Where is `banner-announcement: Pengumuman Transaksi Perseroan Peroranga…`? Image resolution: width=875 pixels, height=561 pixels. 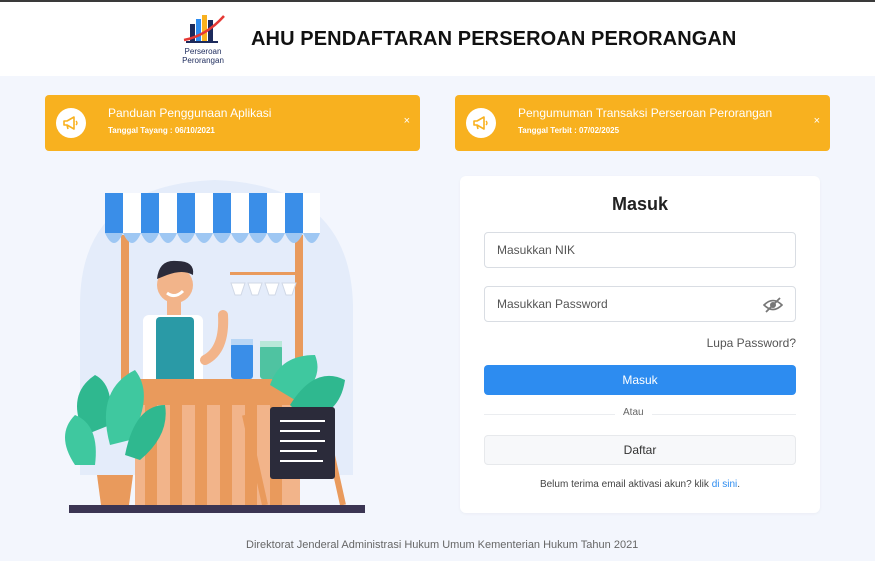
banner-announcement: Pengumuman Transaksi Perseroan Peroranga… is located at coordinates (642, 123).